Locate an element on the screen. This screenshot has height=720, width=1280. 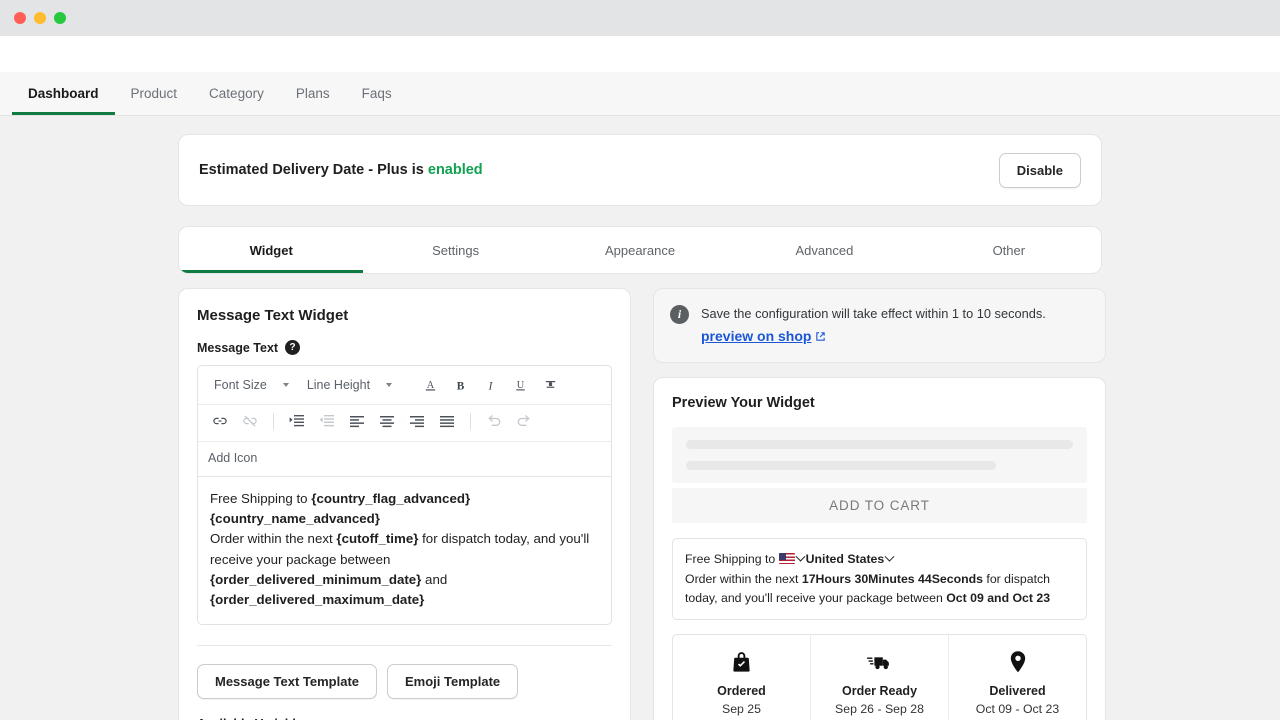
template-buttons-row: Message Text Template Emoji Template is located at coordinates (404, 672).